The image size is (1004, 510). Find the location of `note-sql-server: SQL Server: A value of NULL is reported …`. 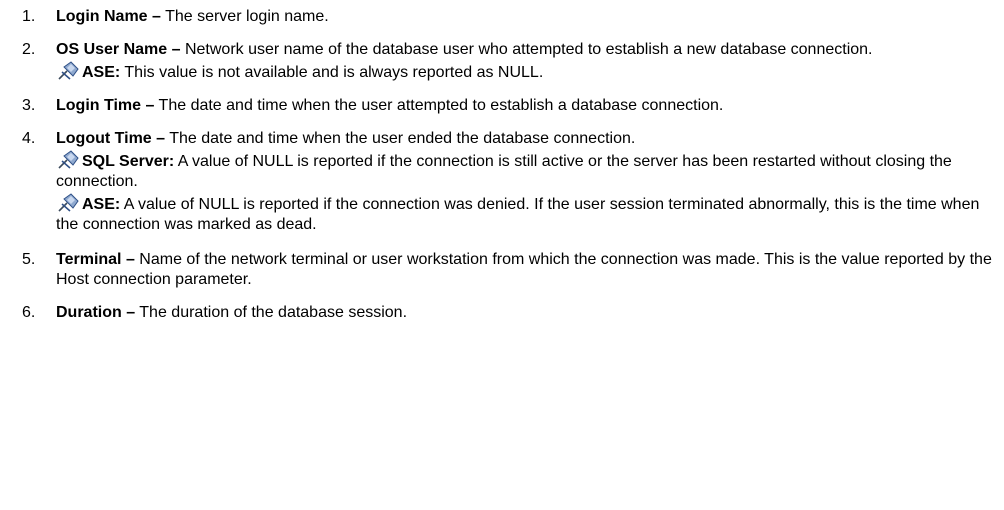

note-sql-server: SQL Server: A value of NULL is reported … is located at coordinates (526, 170).